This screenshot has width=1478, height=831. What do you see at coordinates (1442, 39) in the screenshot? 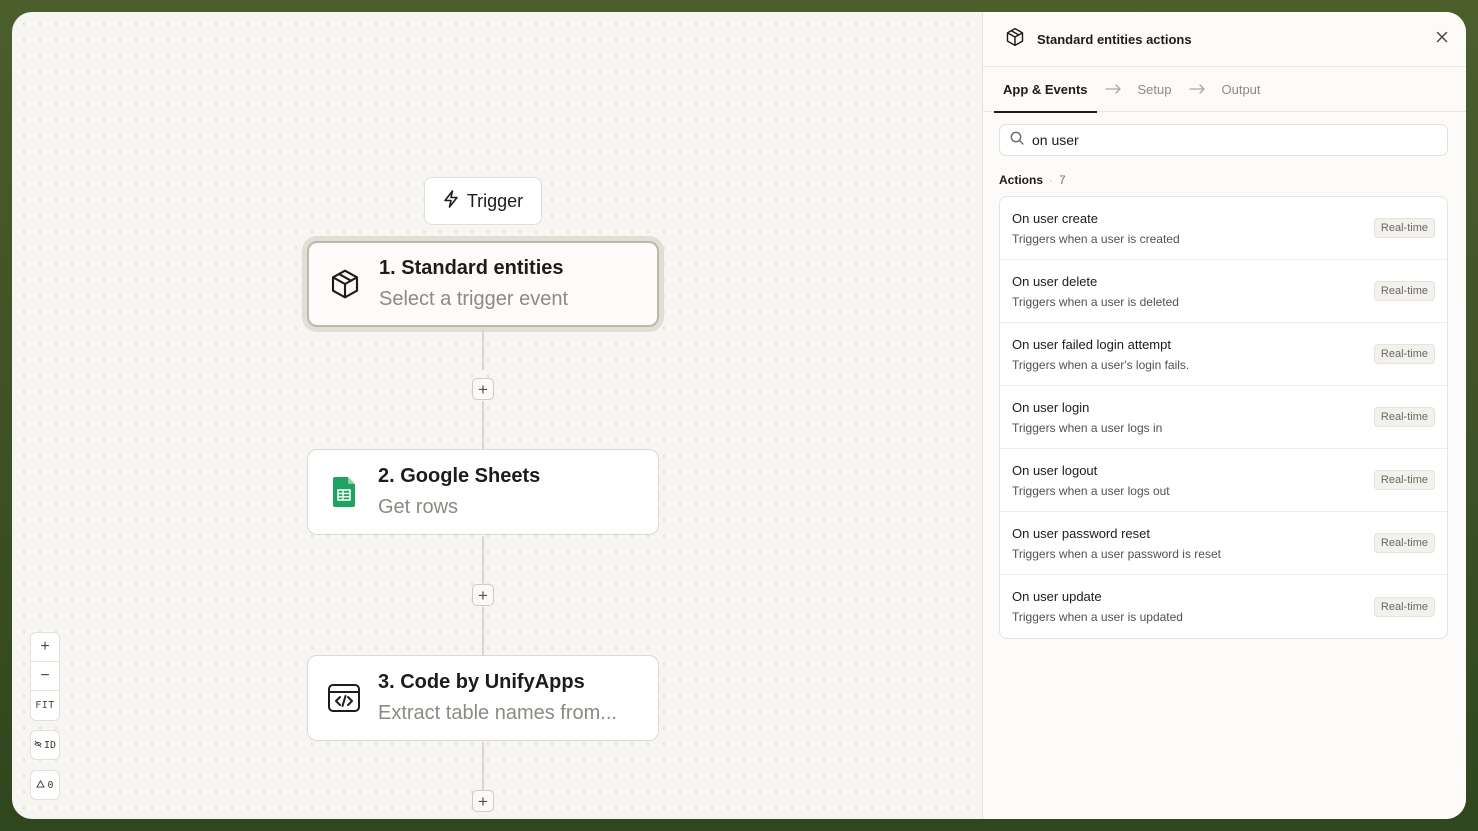
I see `close-icon` at bounding box center [1442, 39].